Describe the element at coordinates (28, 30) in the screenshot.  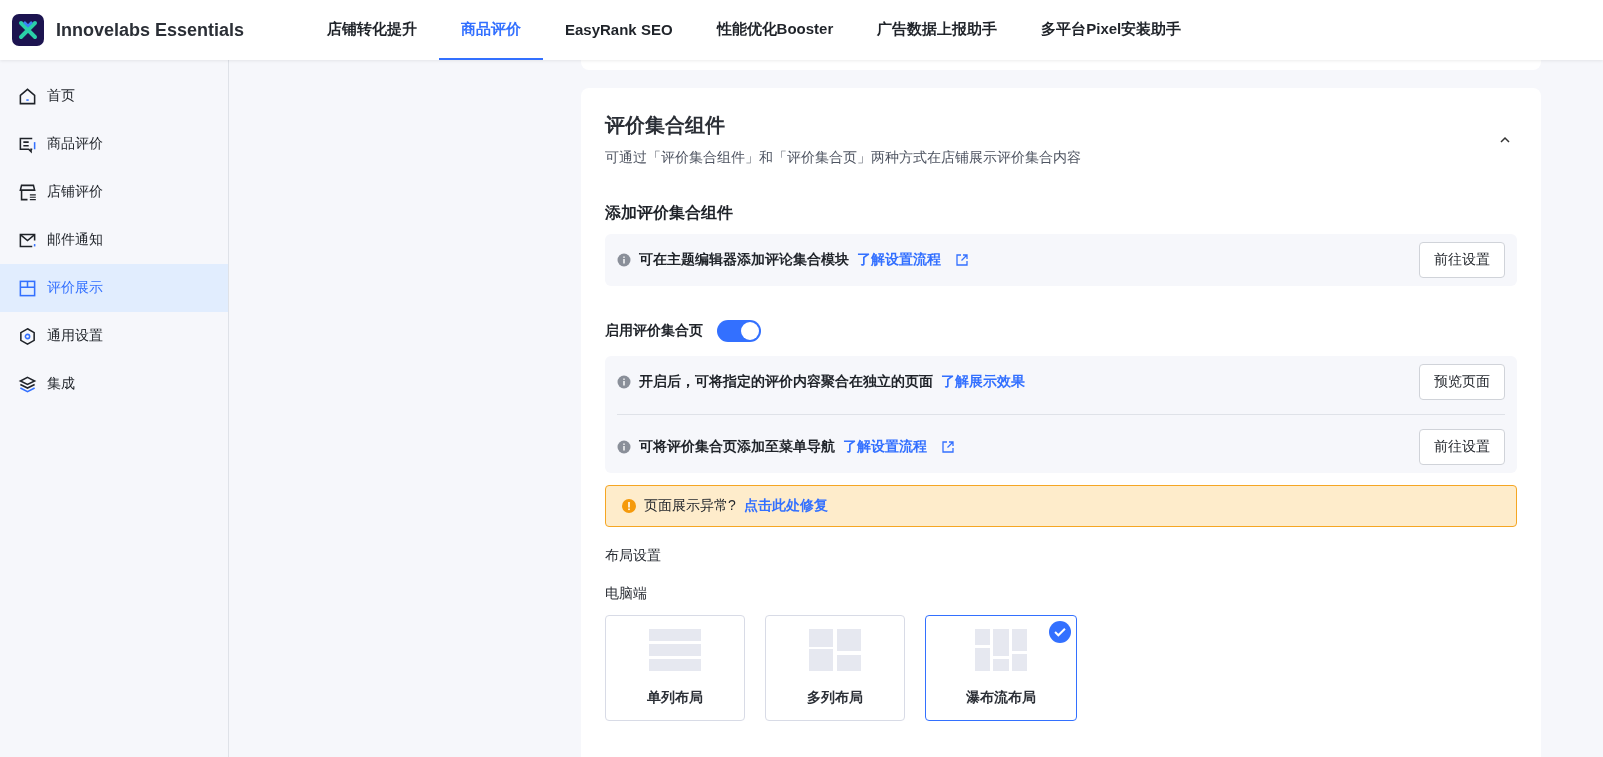
I see `logo-icon` at that location.